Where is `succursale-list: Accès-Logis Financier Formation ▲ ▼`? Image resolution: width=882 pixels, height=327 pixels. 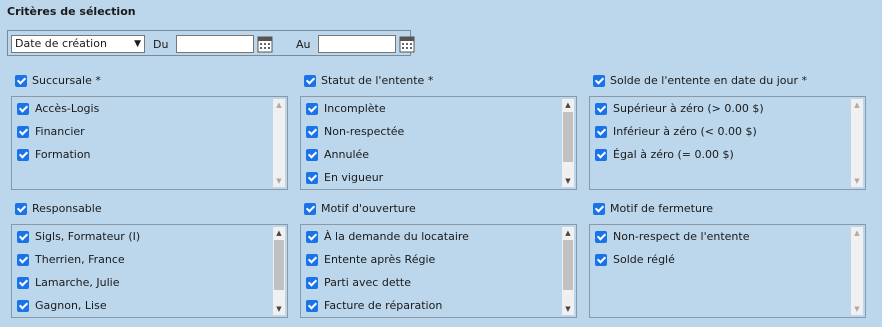 succursale-list: Accès-Logis Financier Formation ▲ ▼ is located at coordinates (149, 143).